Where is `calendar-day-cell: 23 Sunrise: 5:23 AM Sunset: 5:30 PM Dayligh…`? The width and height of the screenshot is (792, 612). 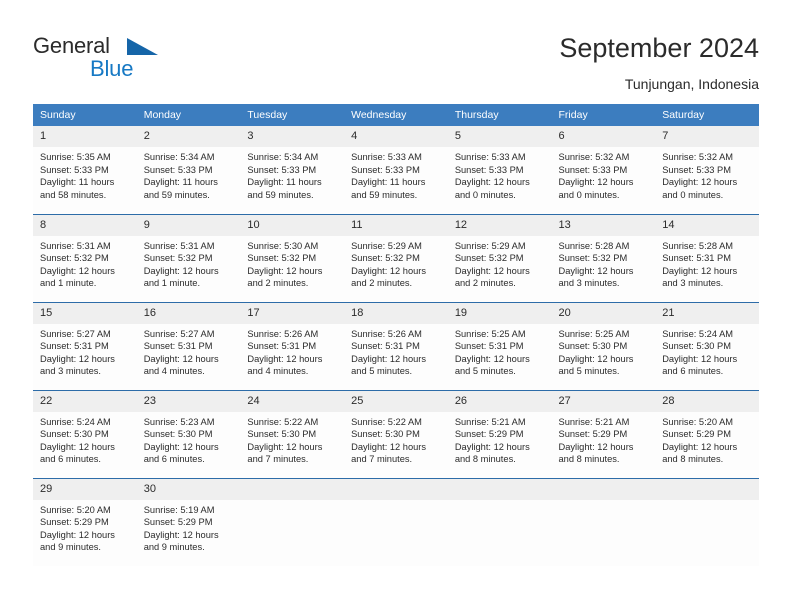 calendar-day-cell: 23 Sunrise: 5:23 AM Sunset: 5:30 PM Dayligh… is located at coordinates (188, 433).